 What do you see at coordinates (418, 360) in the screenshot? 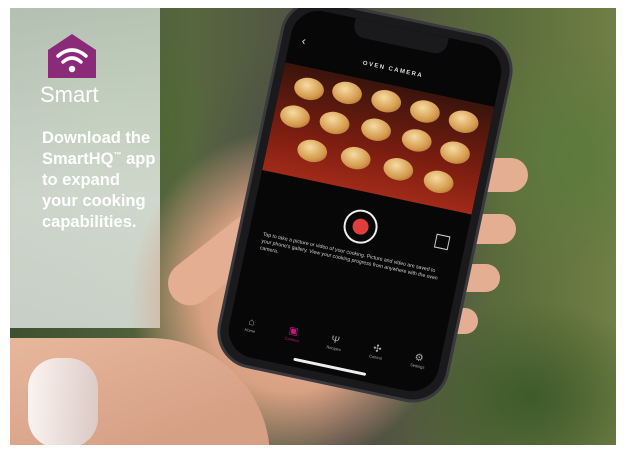
I see `tab-settings: ⚙ Settings` at bounding box center [418, 360].